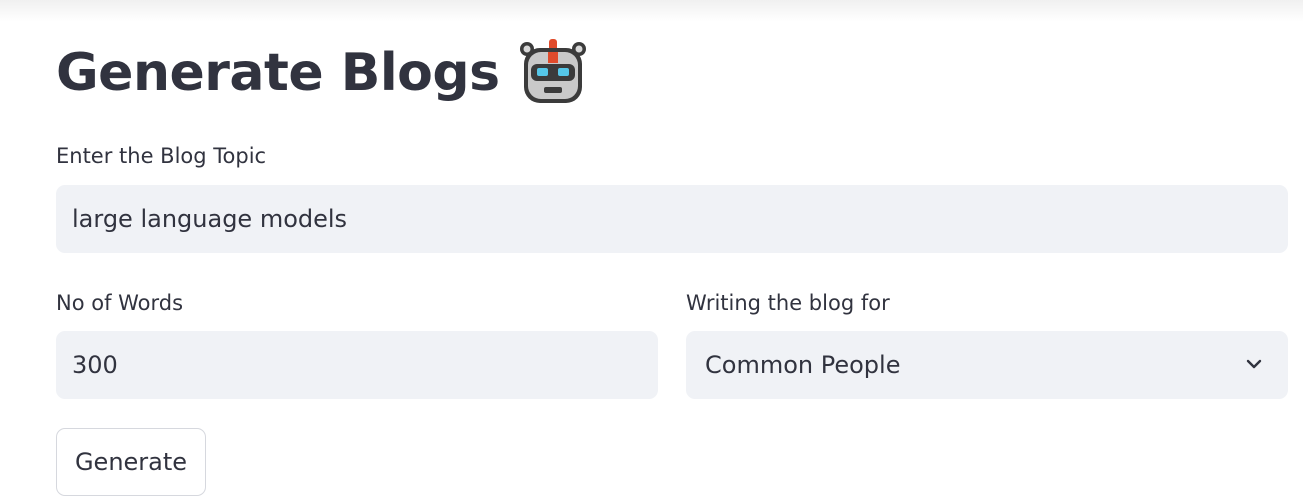  I want to click on words-label: No of Words, so click(120, 303).